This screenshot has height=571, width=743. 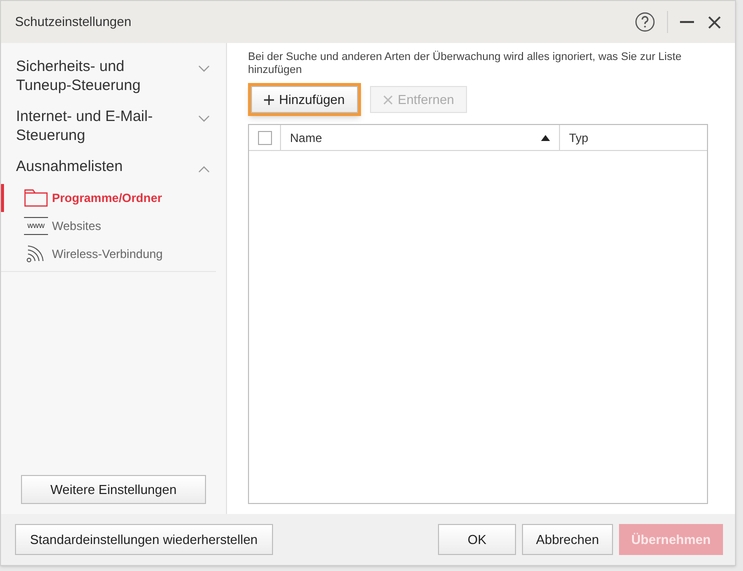 I want to click on wireless-icon, so click(x=36, y=254).